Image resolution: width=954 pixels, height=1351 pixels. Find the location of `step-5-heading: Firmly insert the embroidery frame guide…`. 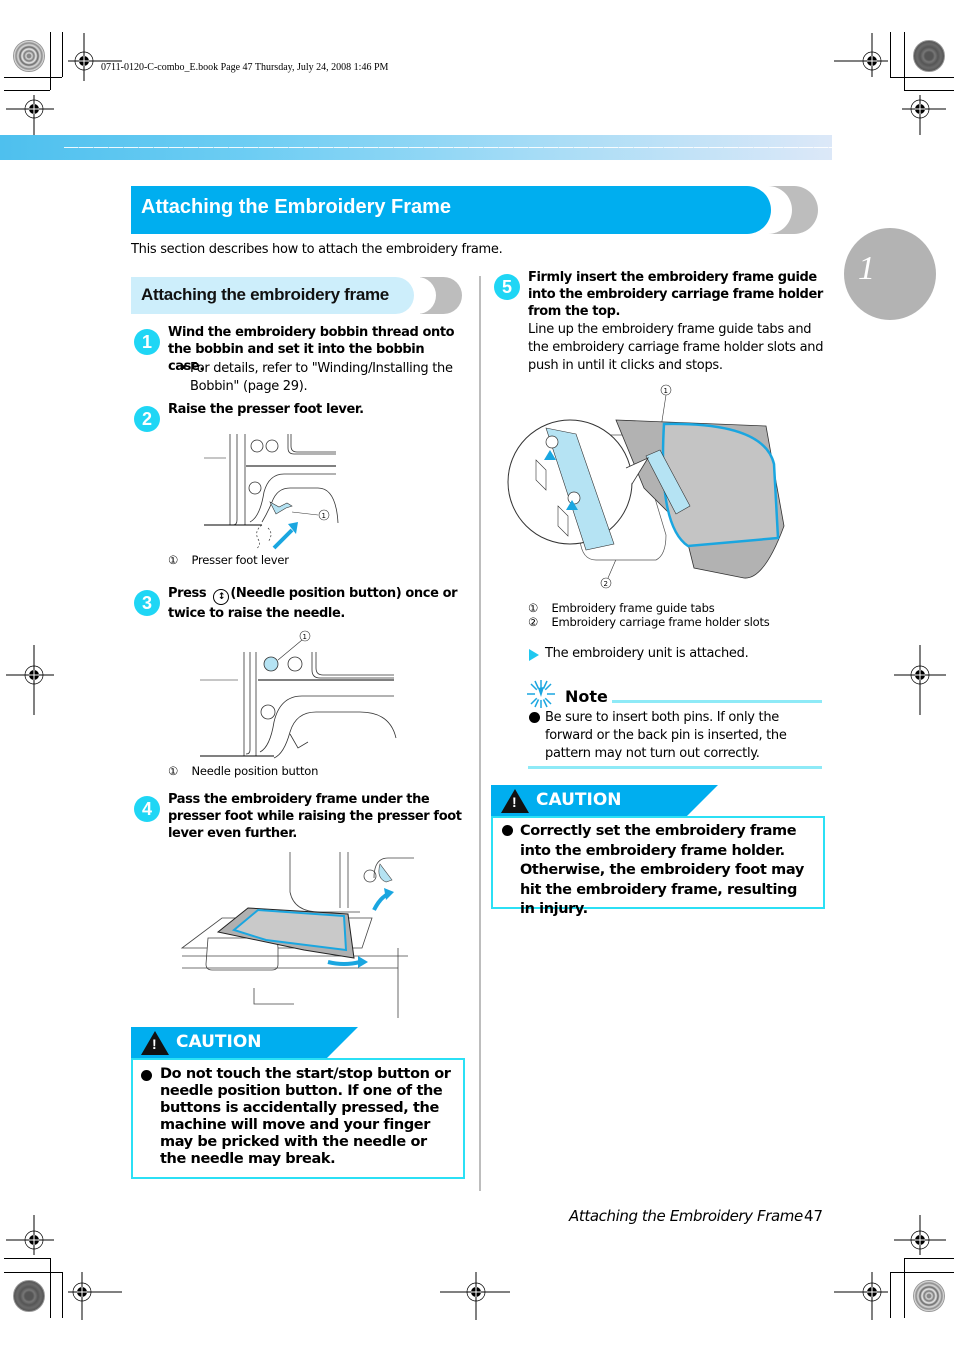

step-5-heading: Firmly insert the embroidery frame guide… is located at coordinates (675, 294).